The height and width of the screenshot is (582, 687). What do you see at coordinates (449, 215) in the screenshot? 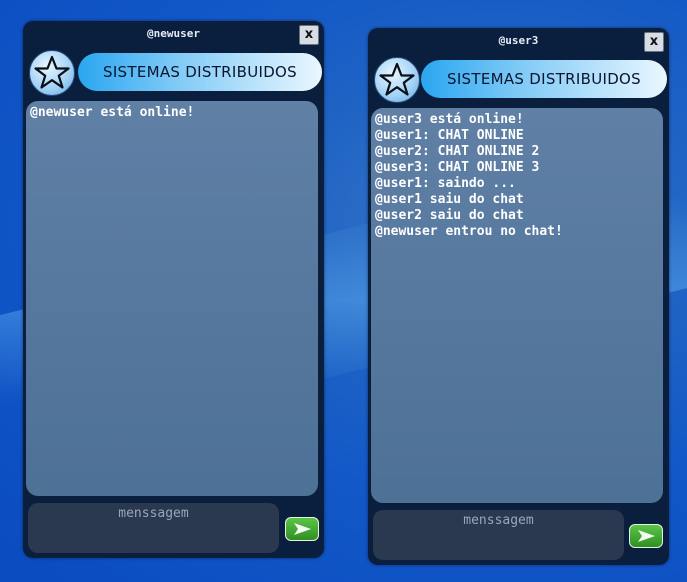
I see `message-line: @user2 saiu do chat` at bounding box center [449, 215].